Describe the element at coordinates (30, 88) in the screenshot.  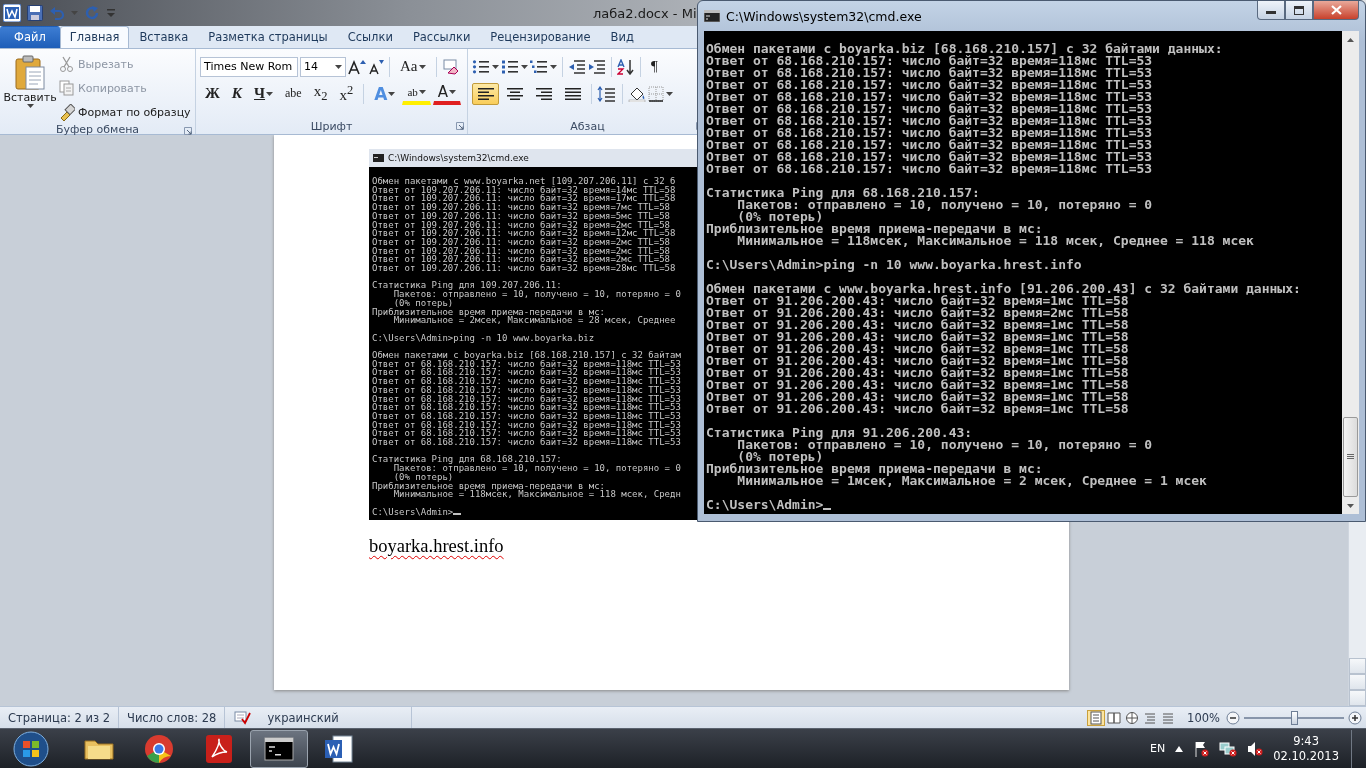
I see `paste-button: Вставить` at that location.